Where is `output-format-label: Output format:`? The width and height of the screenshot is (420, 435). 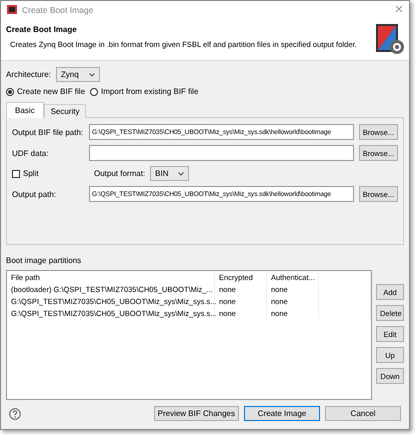
output-format-label: Output format: is located at coordinates (120, 173).